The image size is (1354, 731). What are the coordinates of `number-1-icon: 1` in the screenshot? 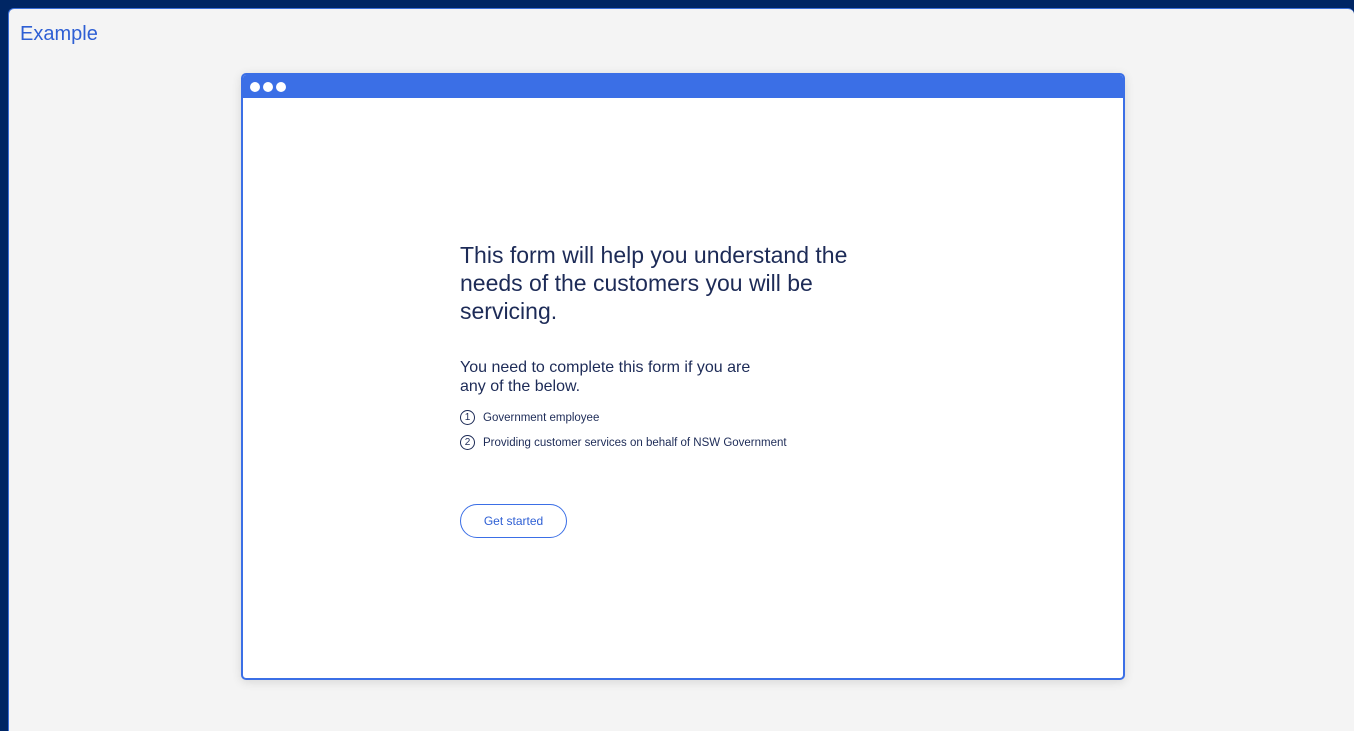 It's located at (467, 417).